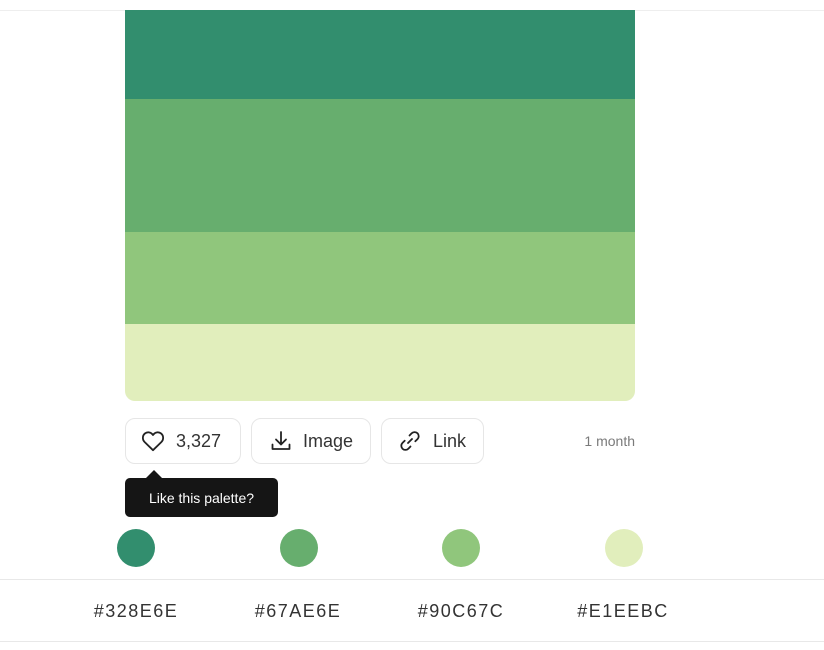  I want to click on color-code: #67AE6E, so click(298, 611).